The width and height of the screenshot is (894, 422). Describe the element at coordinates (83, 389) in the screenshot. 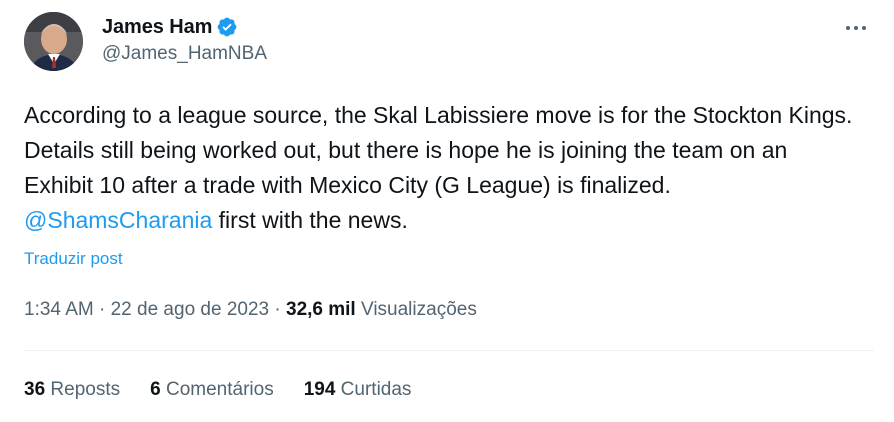

I see `reposts-label: Reposts` at that location.